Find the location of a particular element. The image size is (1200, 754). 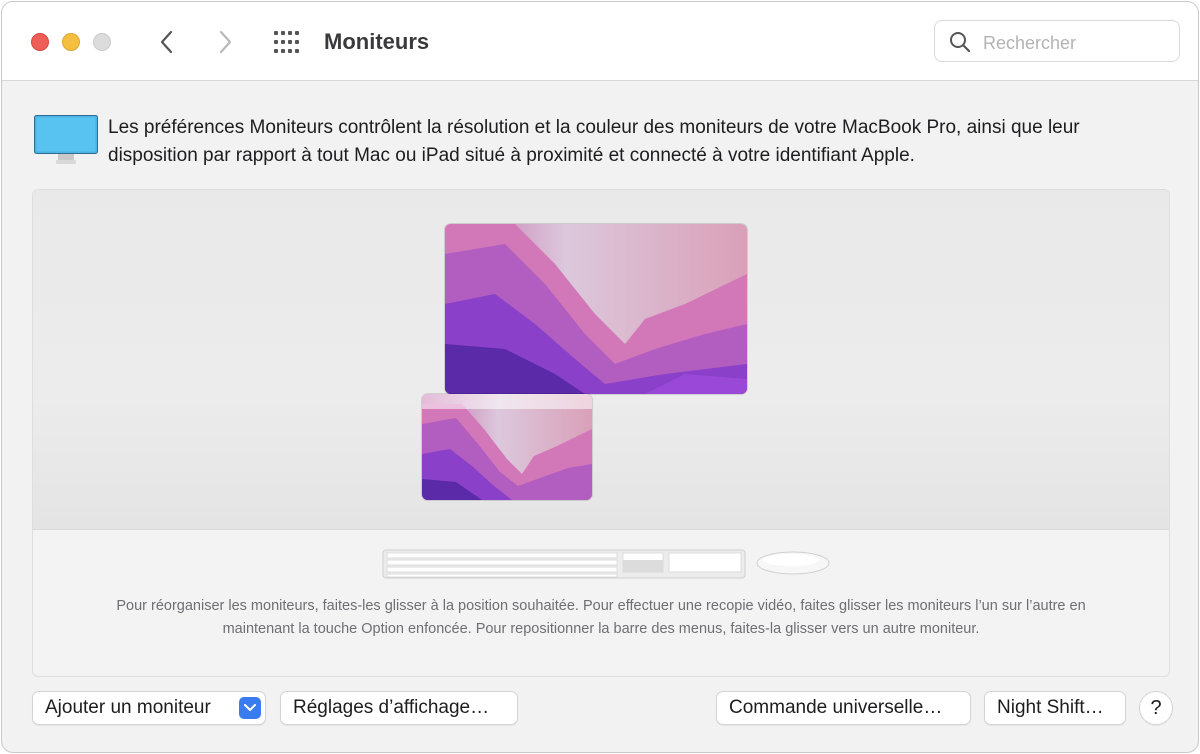

keyboard-icon is located at coordinates (564, 564).